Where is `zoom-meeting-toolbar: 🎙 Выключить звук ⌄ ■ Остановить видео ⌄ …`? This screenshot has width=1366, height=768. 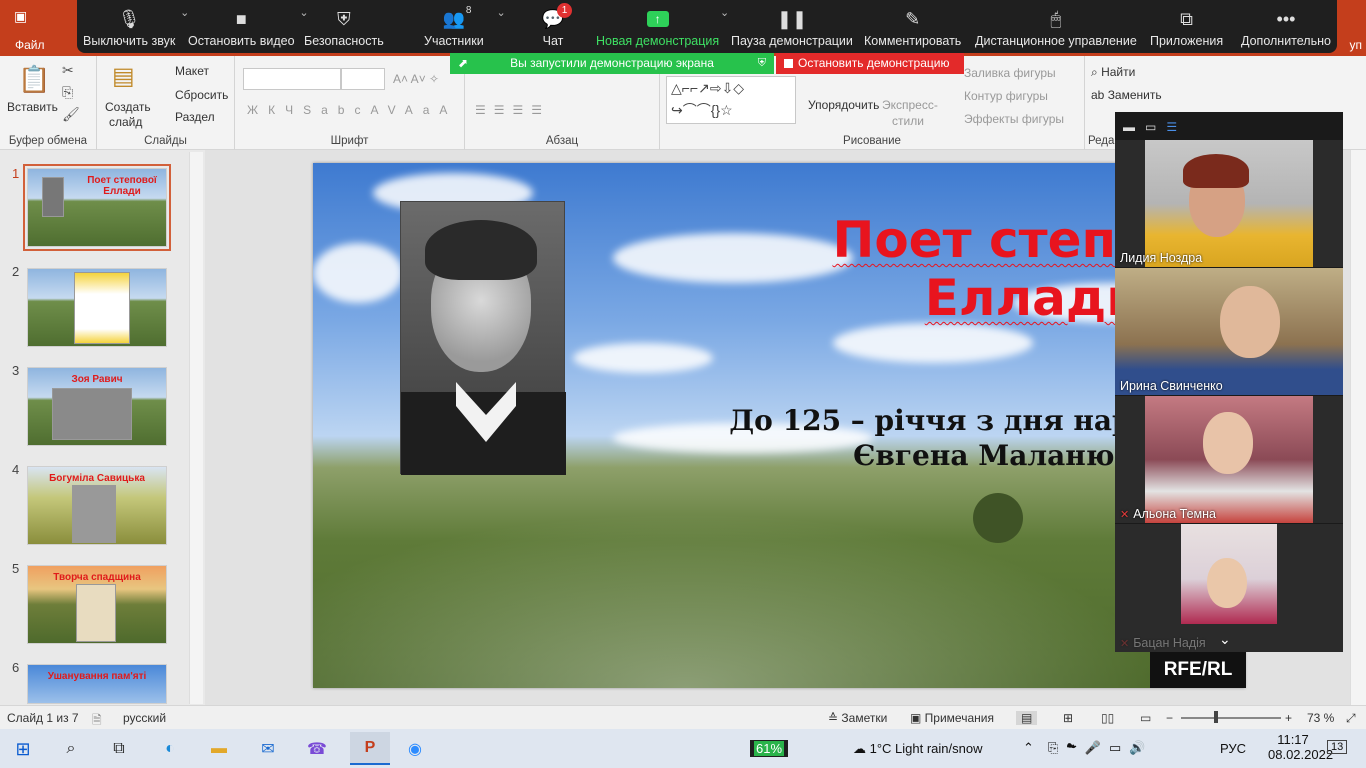
zoom-meeting-toolbar: 🎙 Выключить звук ⌄ ■ Остановить видео ⌄ … is located at coordinates (707, 26).